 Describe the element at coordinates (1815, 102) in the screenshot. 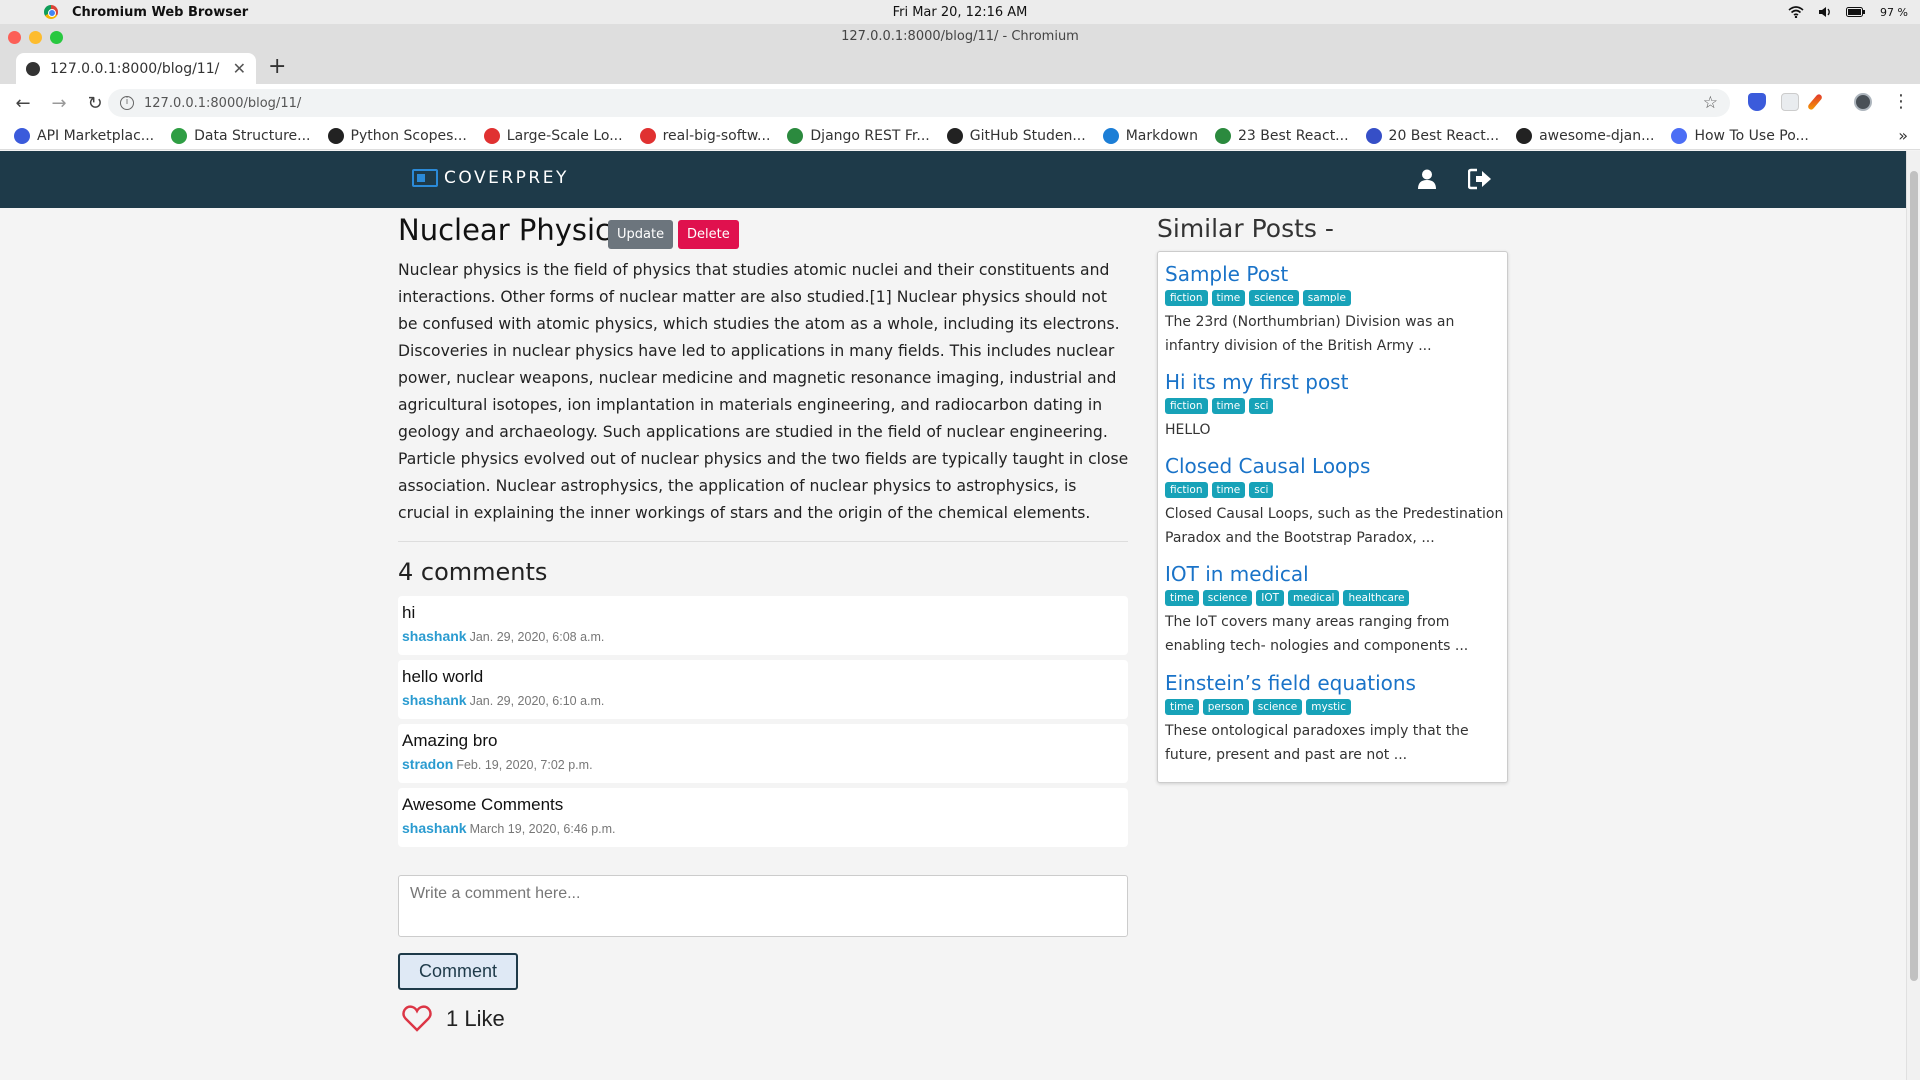

I see `color-picker-icon` at that location.